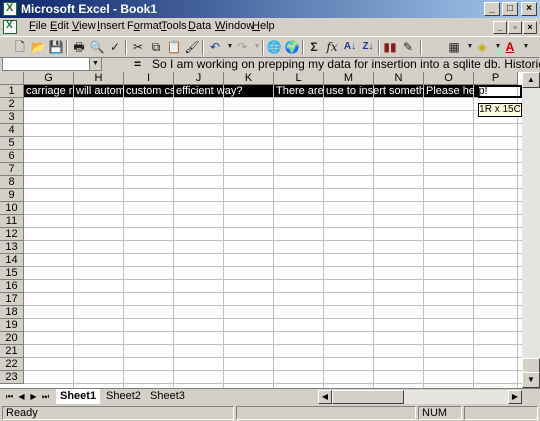 The width and height of the screenshot is (540, 421). Describe the element at coordinates (510, 9) in the screenshot. I see `maximize-button: □` at that location.